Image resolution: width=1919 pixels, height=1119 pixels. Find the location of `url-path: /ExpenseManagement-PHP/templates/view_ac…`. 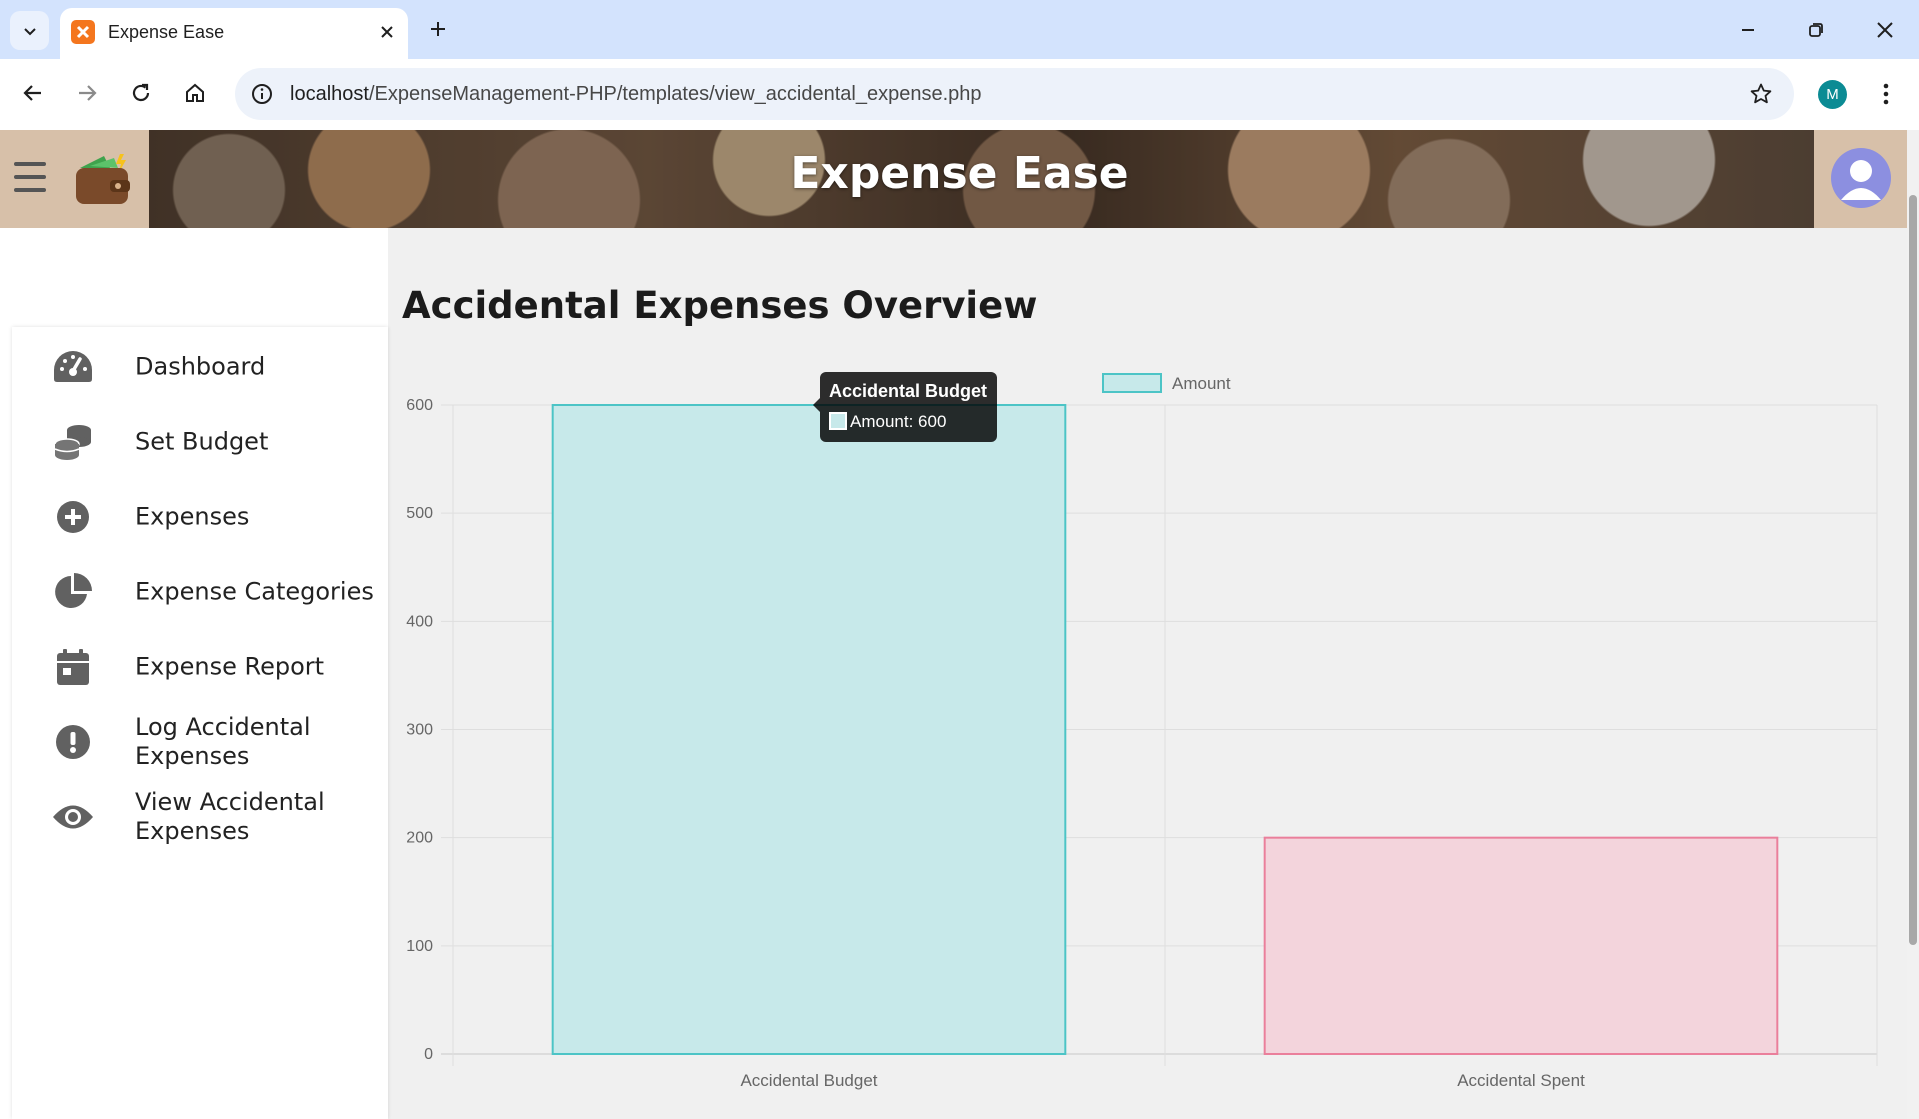

url-path: /ExpenseManagement-PHP/templates/view_ac… is located at coordinates (675, 94).